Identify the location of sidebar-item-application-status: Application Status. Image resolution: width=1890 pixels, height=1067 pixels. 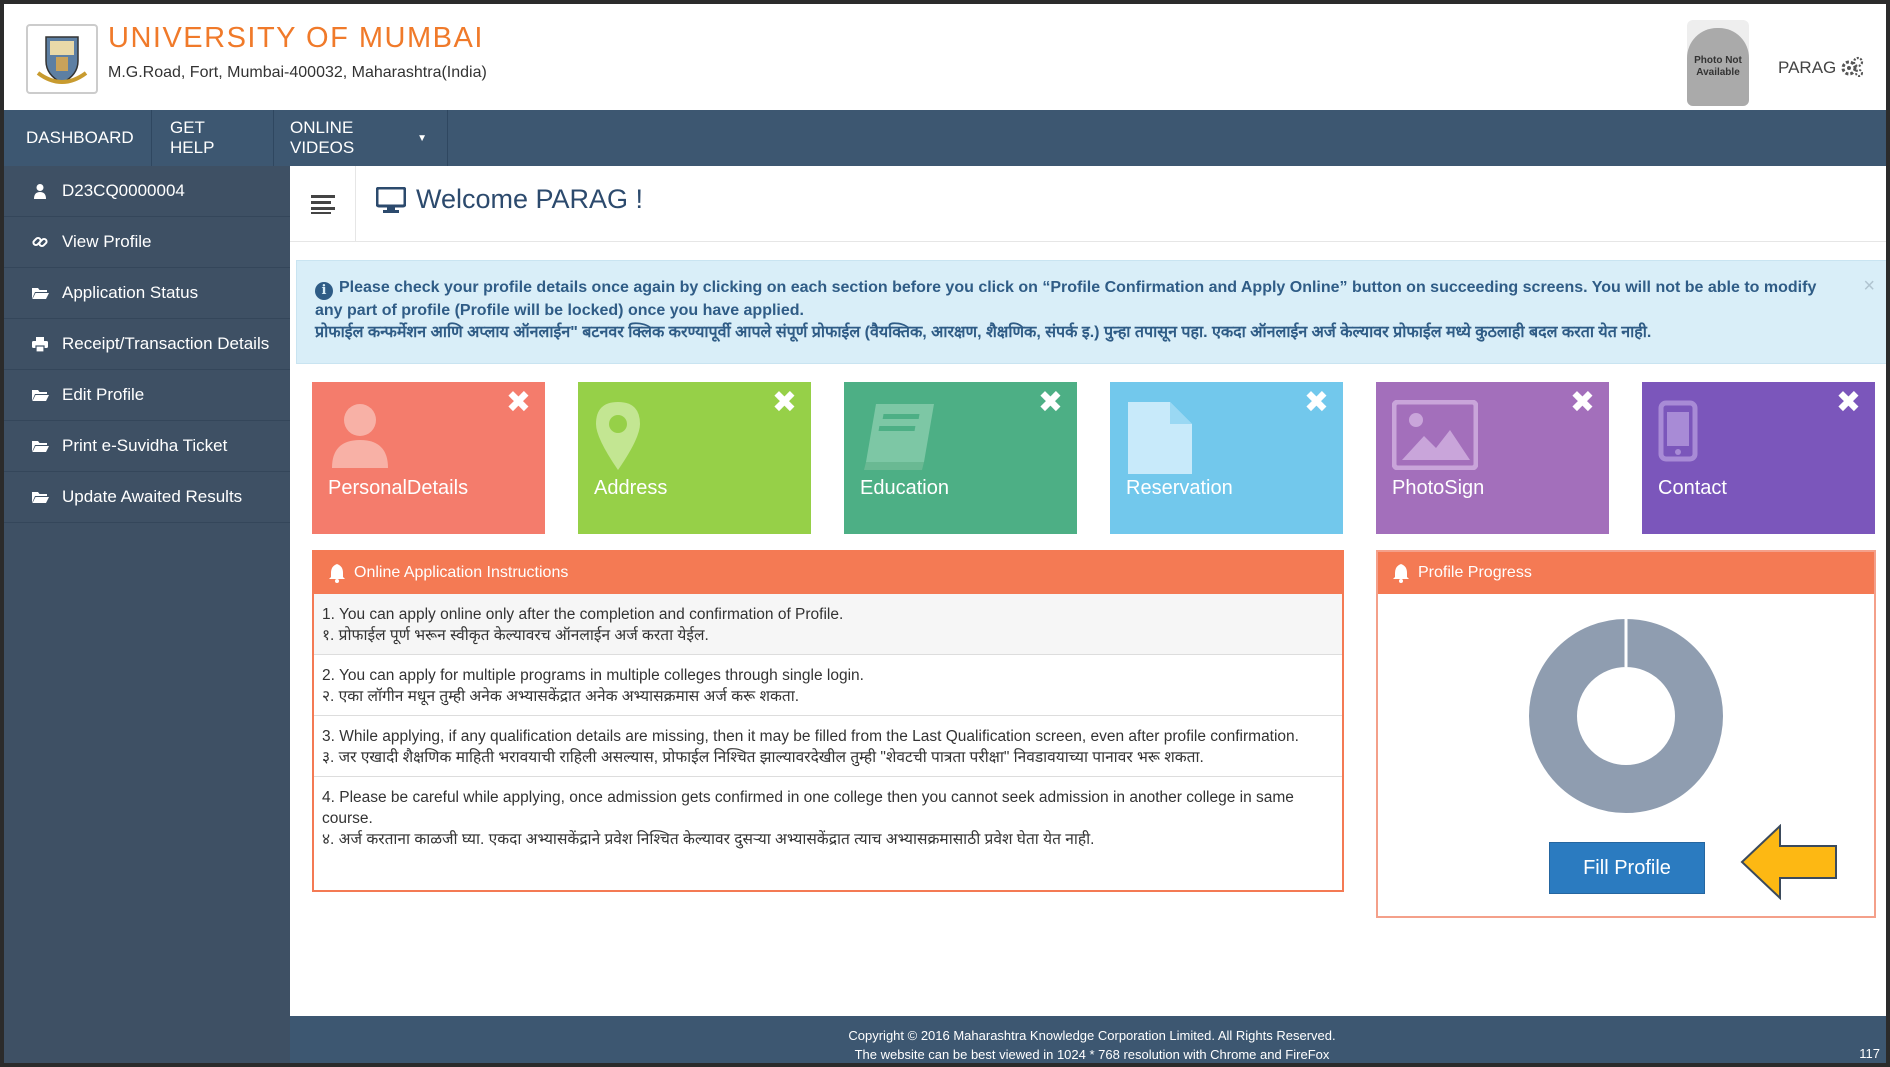
(147, 293).